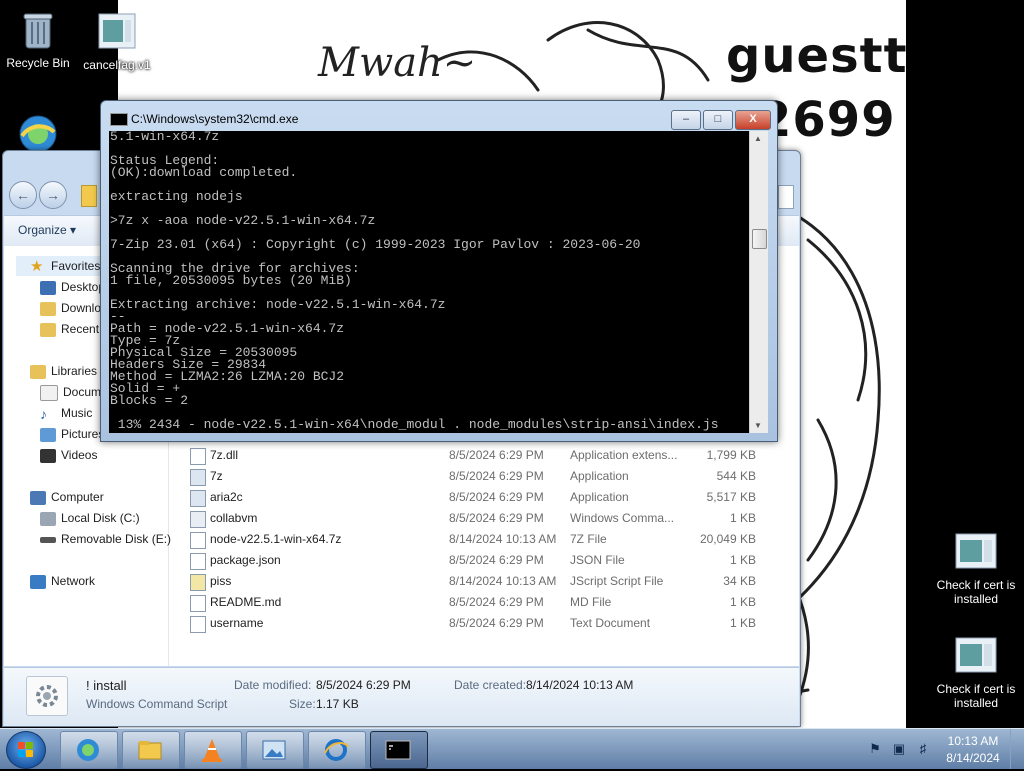 The image size is (1024, 771). What do you see at coordinates (49, 392) in the screenshot?
I see `documents-icon` at bounding box center [49, 392].